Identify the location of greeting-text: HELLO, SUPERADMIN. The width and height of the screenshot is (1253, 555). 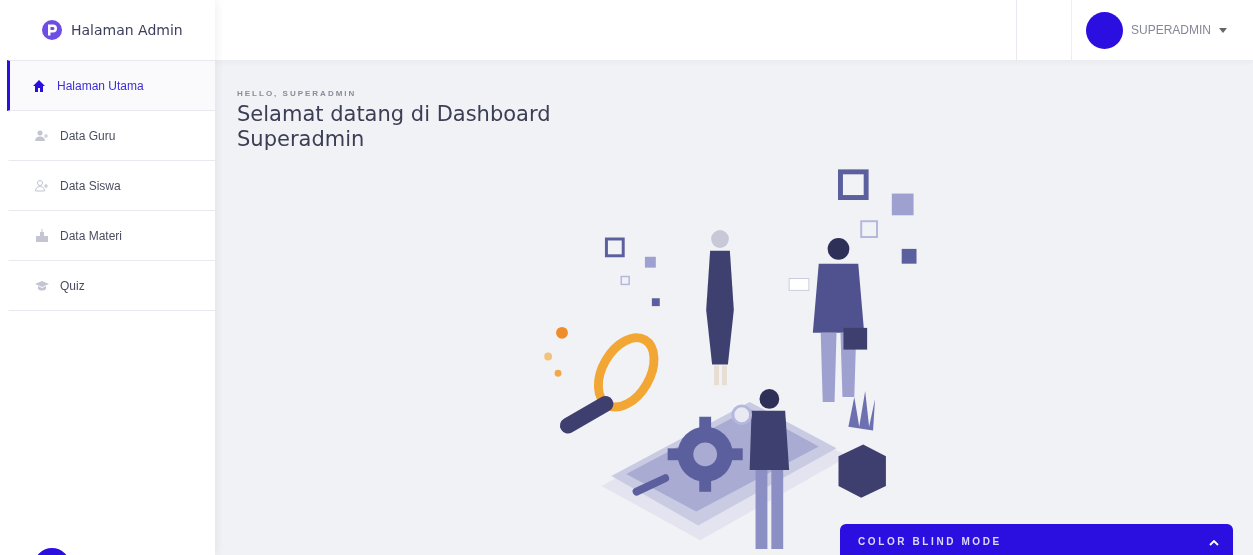
(297, 93).